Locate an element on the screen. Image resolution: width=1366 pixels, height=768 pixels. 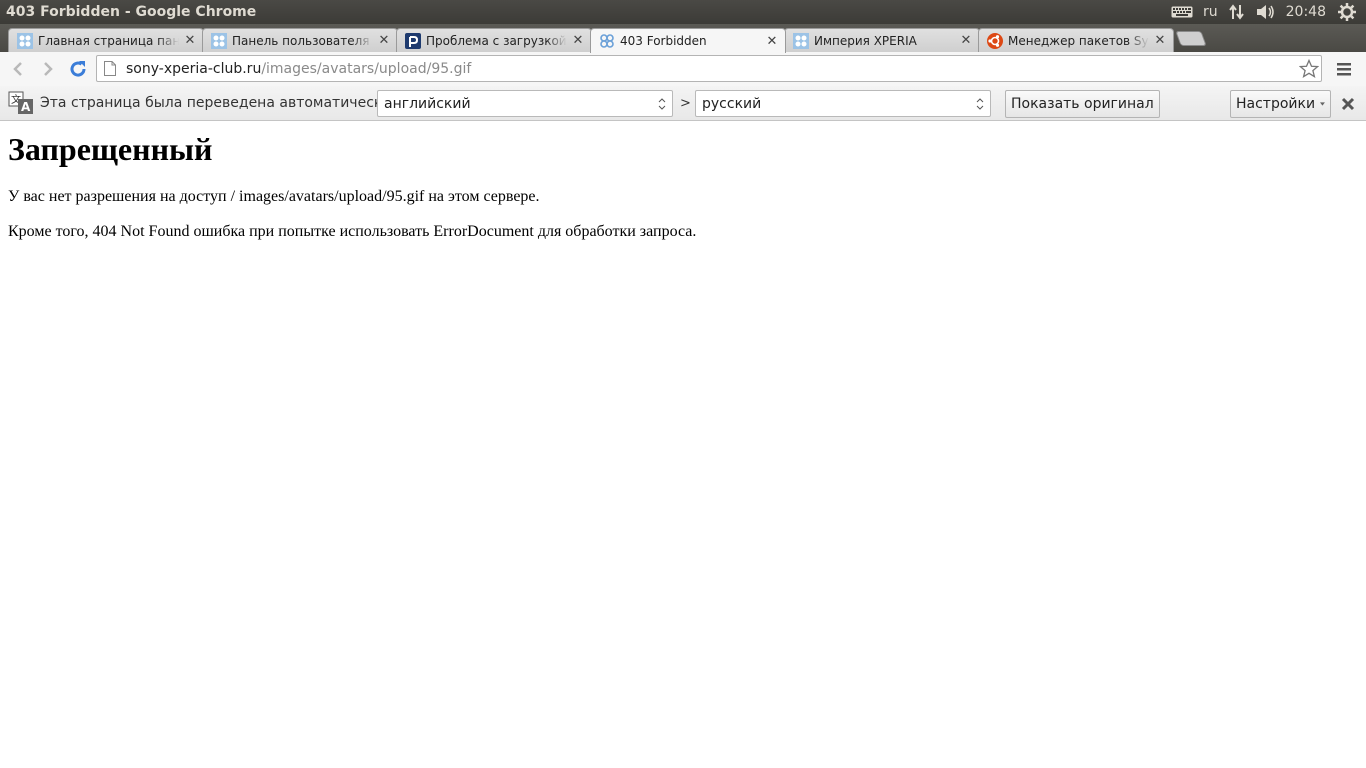
reload-icon is located at coordinates (78, 69).